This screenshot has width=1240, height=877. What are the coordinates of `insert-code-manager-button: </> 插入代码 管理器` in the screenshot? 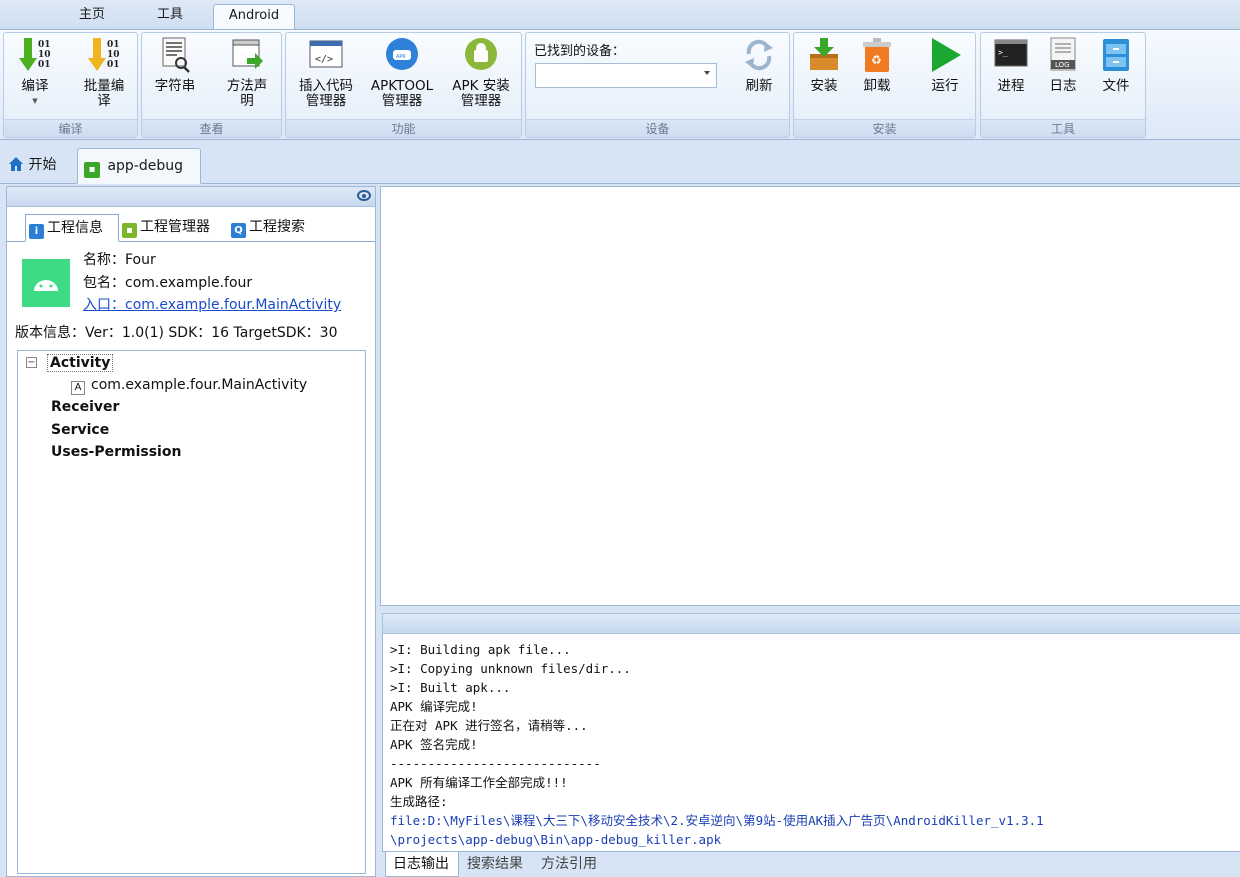 It's located at (326, 72).